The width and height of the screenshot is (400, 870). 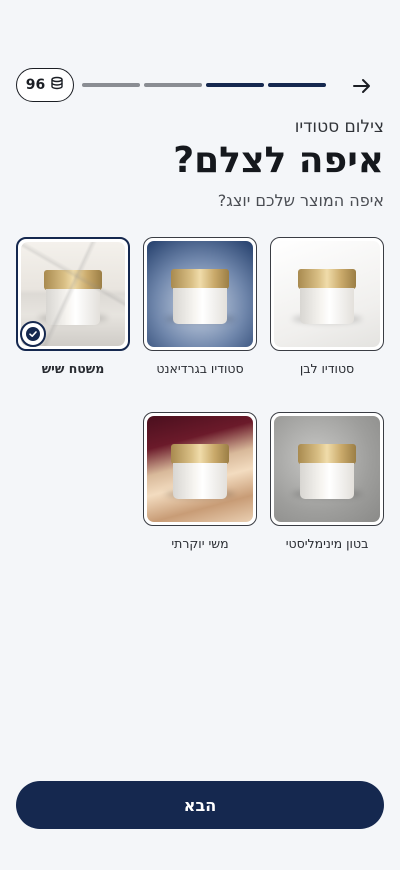 I want to click on option-label: סטודיו לבן, so click(x=327, y=368).